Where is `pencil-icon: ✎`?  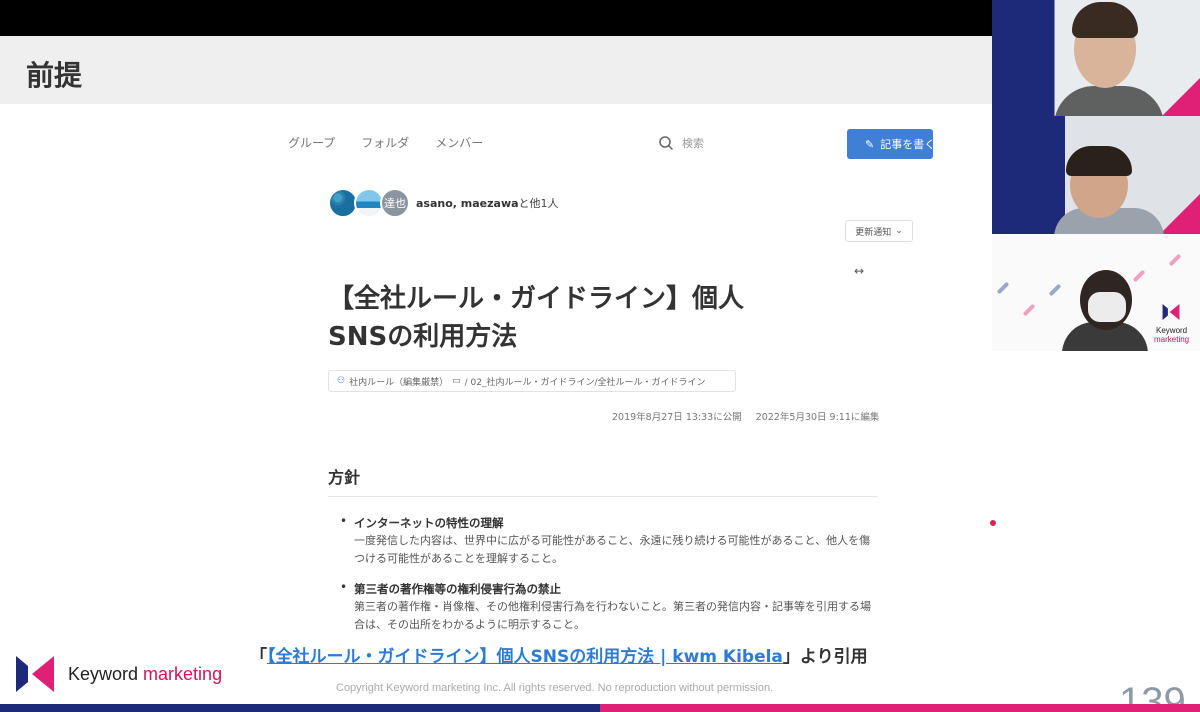 pencil-icon: ✎ is located at coordinates (870, 144).